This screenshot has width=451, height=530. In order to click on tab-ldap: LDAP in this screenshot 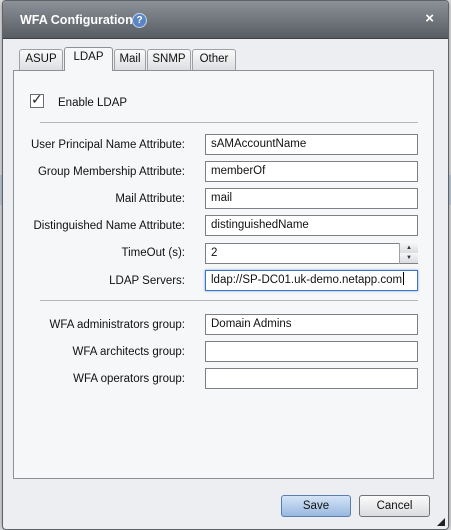, I will do `click(88, 59)`.